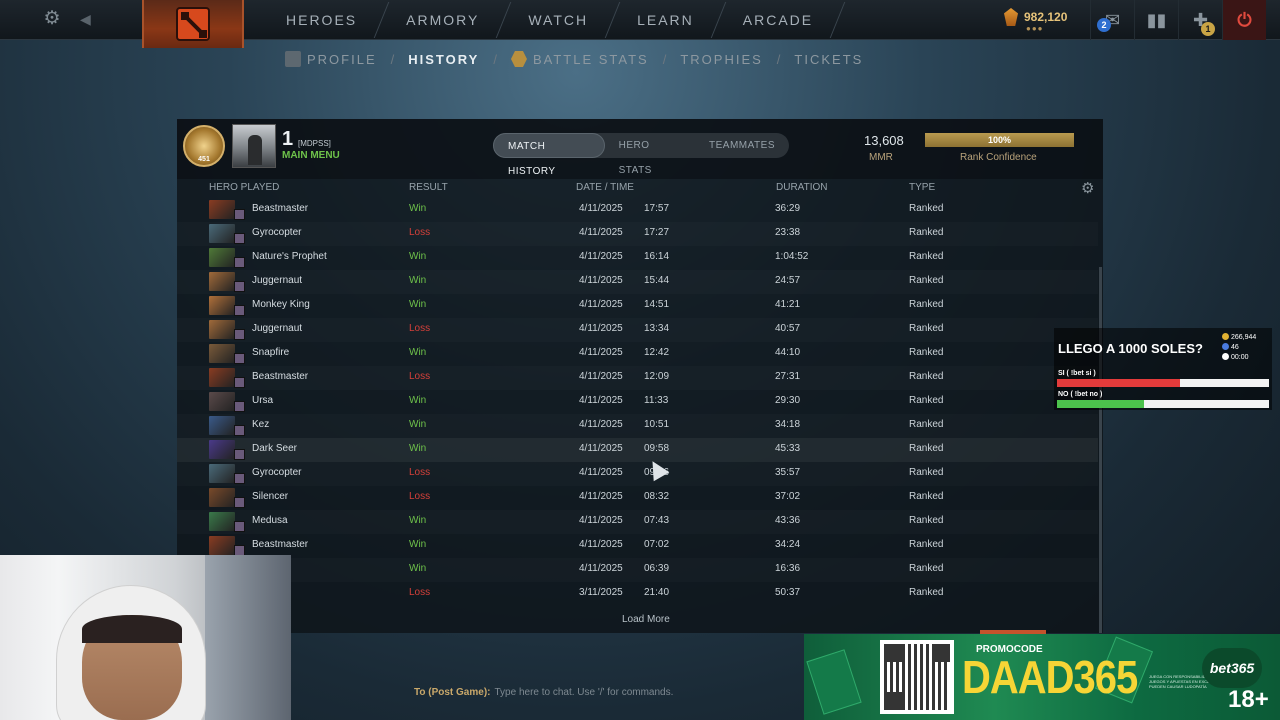 Image resolution: width=1280 pixels, height=720 pixels. What do you see at coordinates (788, 352) in the screenshot?
I see `match-duration: 44:10` at bounding box center [788, 352].